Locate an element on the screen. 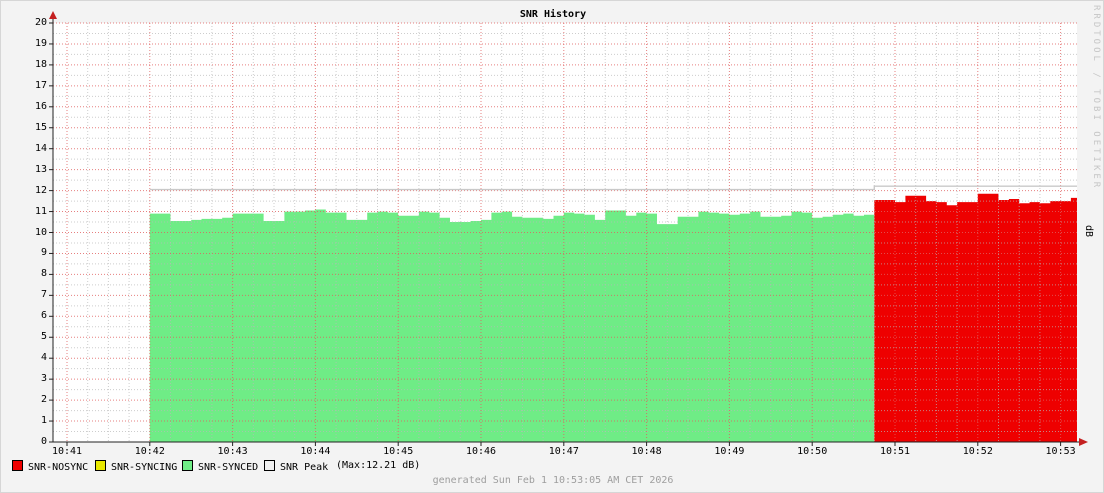  legend-swatch-green is located at coordinates (187, 465).